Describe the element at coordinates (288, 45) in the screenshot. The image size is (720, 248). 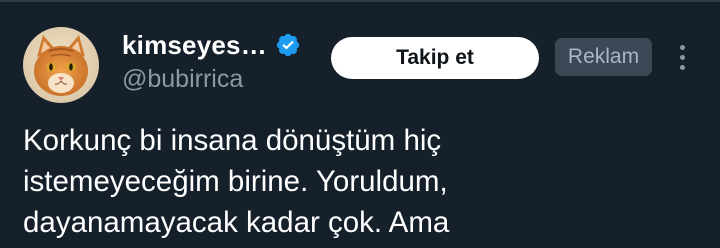
I see `verified-badge-icon` at that location.